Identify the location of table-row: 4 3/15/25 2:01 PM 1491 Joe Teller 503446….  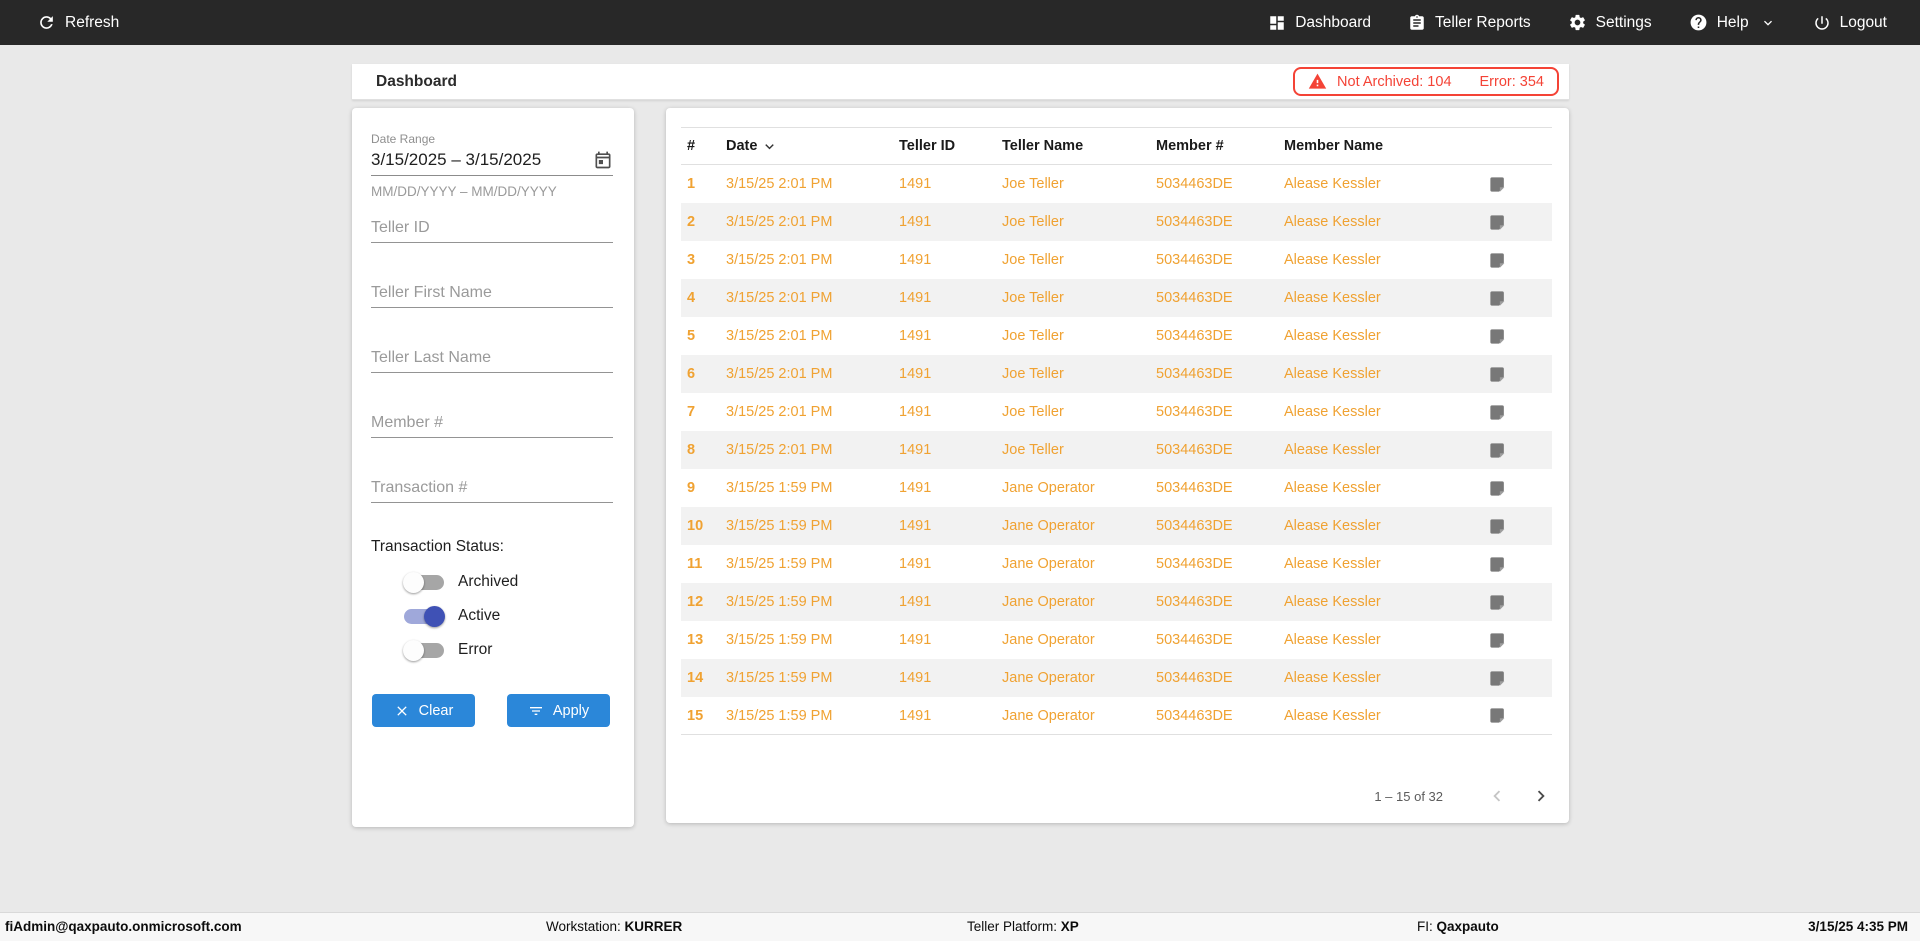
(1116, 298).